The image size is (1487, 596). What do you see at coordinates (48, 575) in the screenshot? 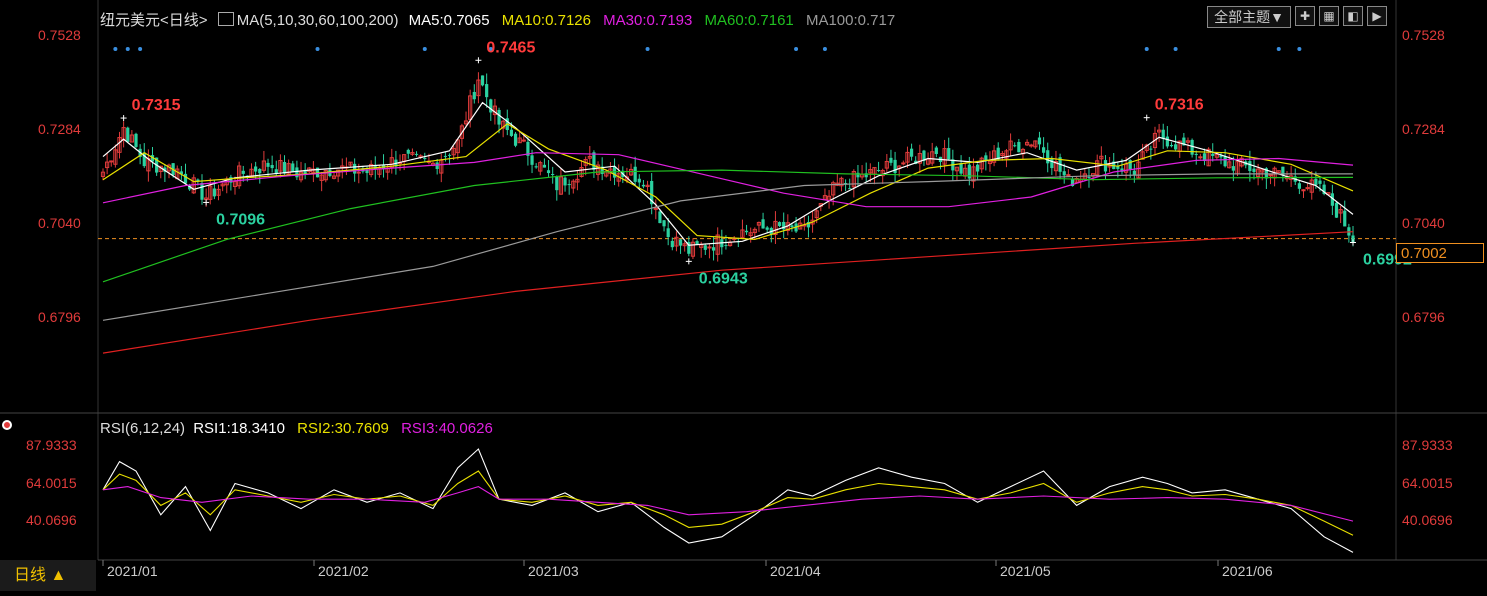
I see `period-button: 日线 ▲` at bounding box center [48, 575].